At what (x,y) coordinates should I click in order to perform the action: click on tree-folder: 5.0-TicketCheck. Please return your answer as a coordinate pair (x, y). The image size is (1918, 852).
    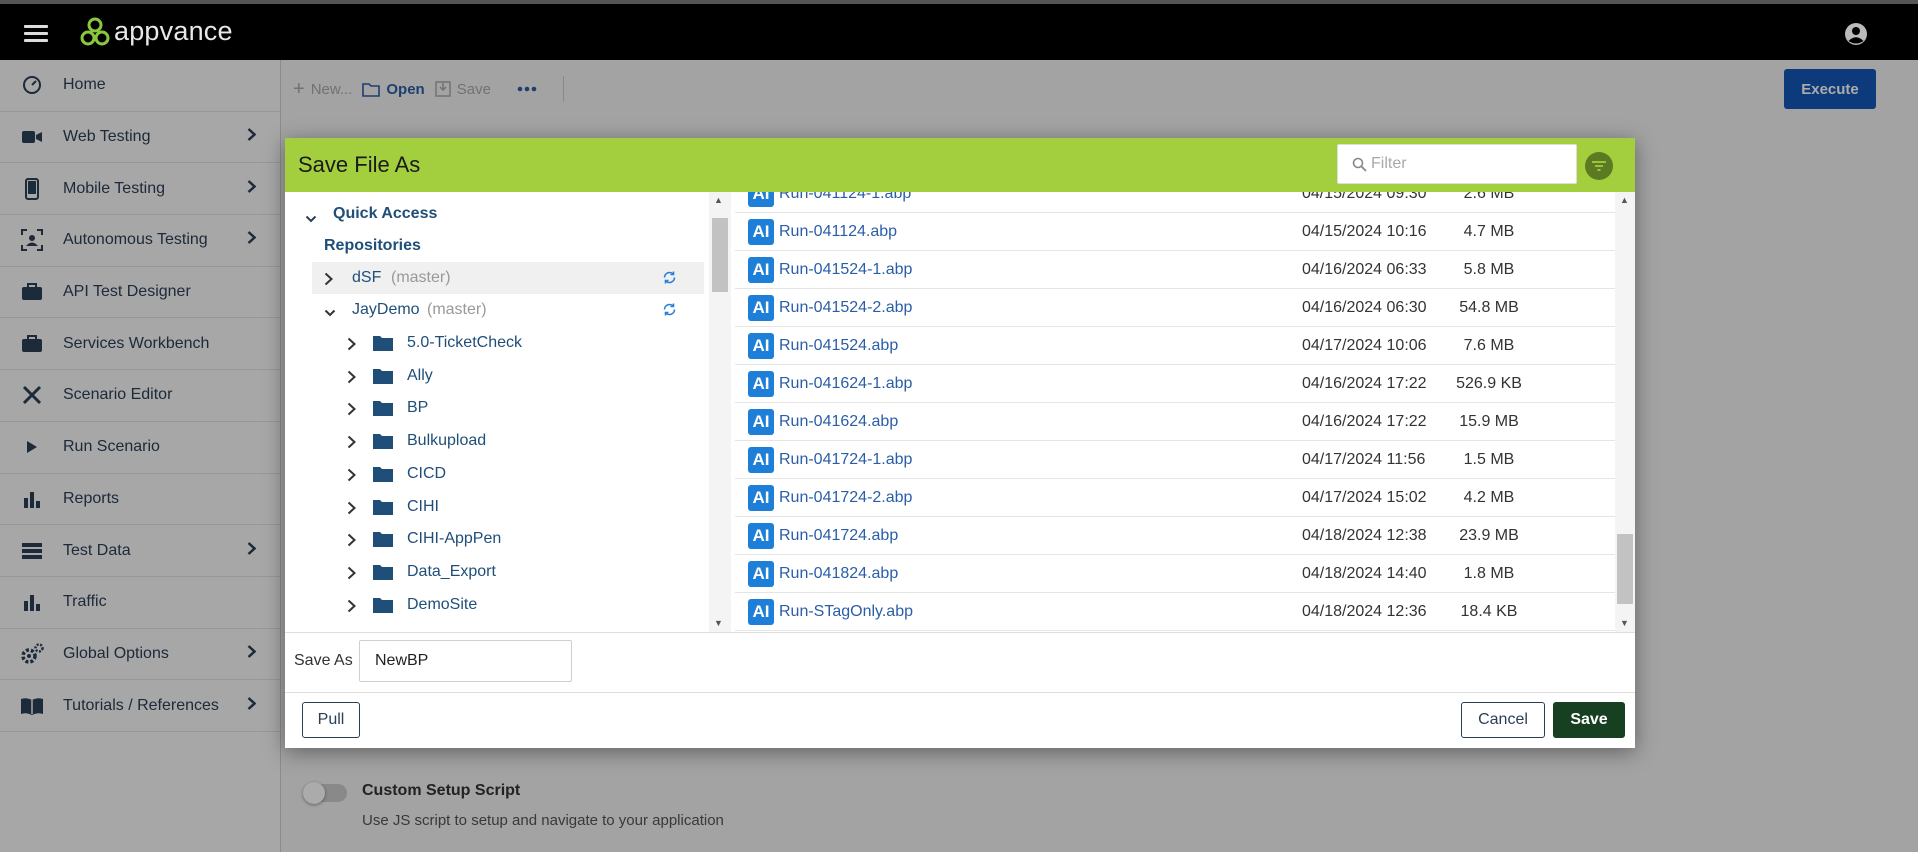
    Looking at the image, I should click on (498, 343).